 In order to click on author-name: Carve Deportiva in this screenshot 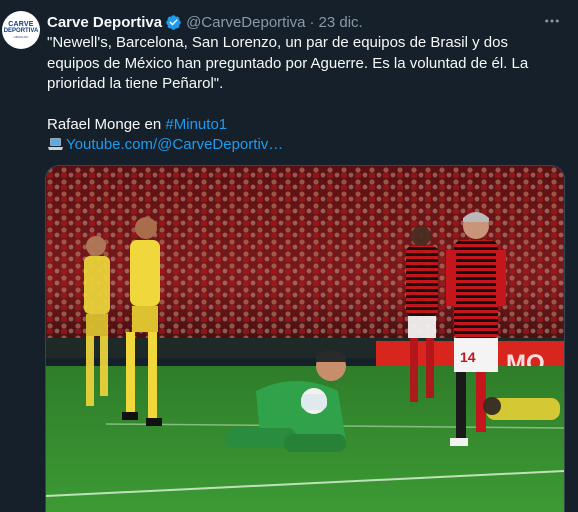, I will do `click(104, 22)`.